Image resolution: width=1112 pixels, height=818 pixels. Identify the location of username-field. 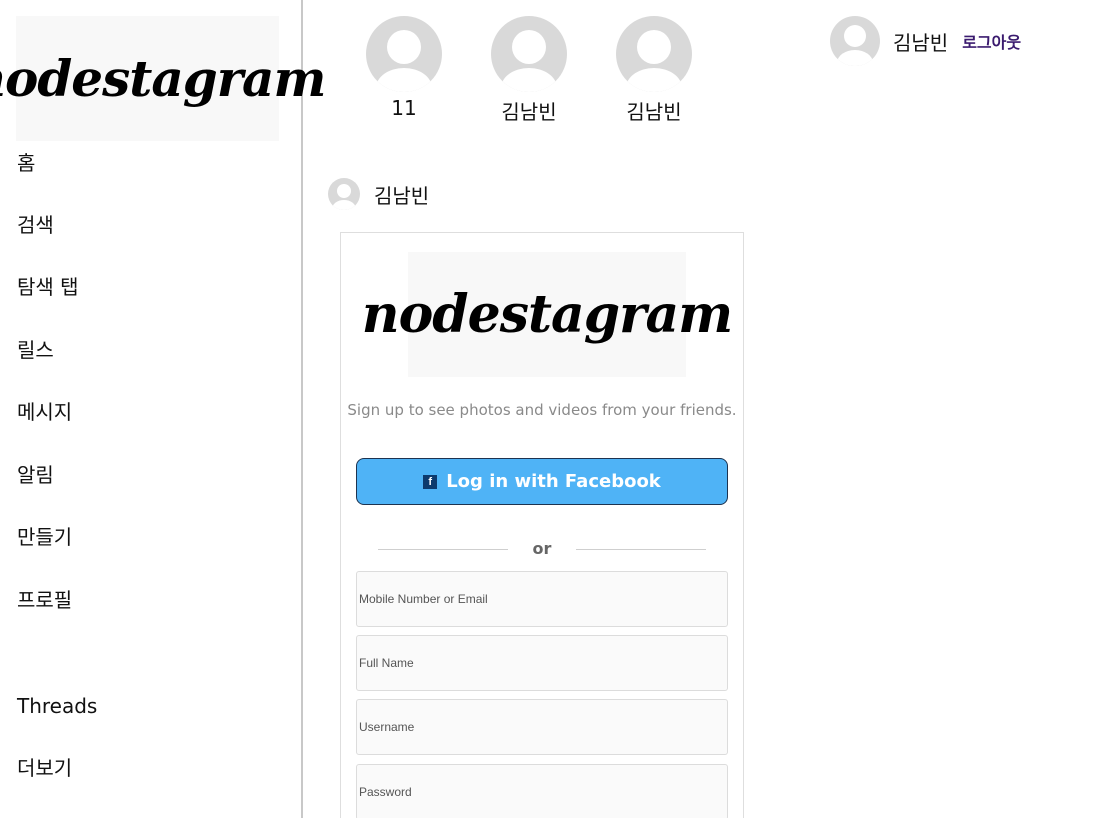
(542, 727).